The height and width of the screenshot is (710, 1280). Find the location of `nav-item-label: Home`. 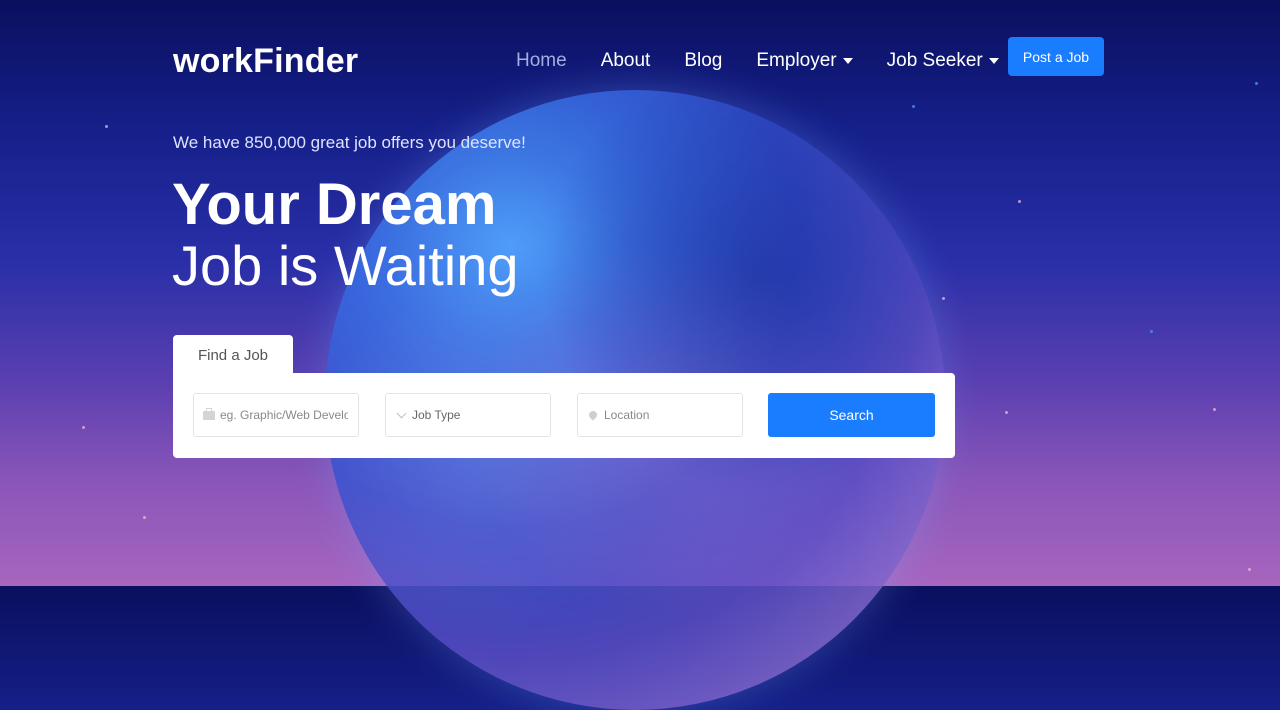

nav-item-label: Home is located at coordinates (541, 60).